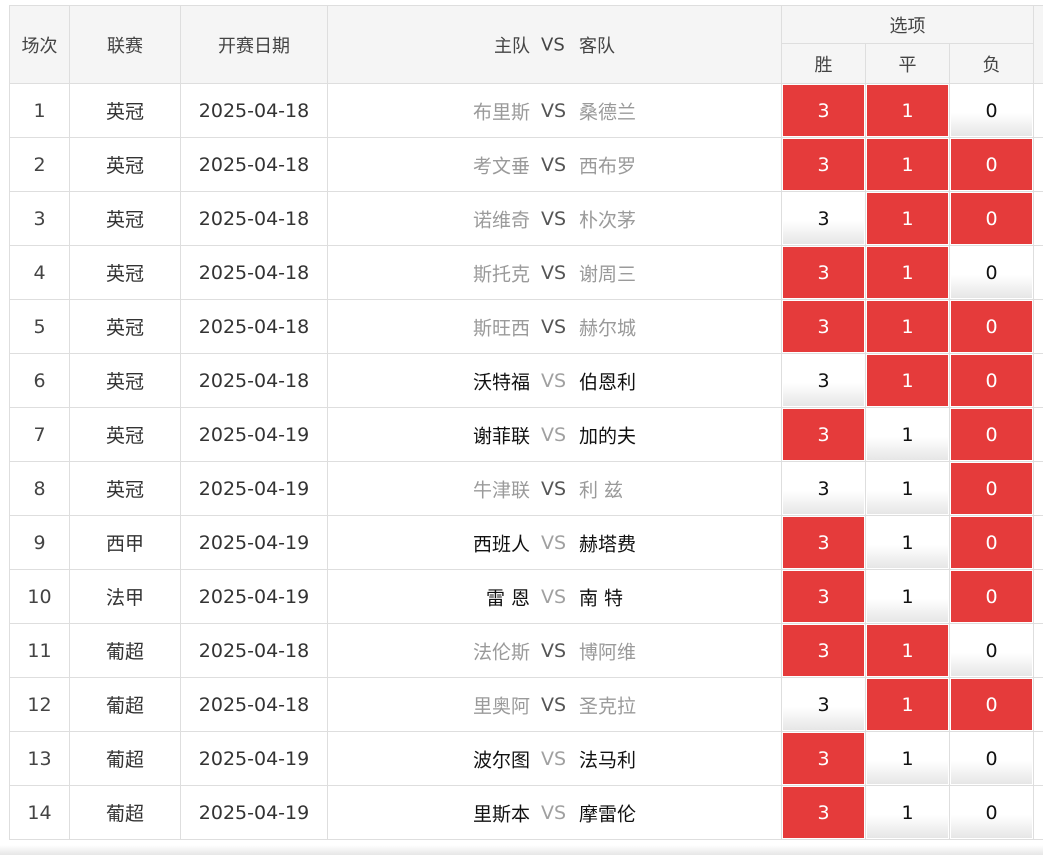 This screenshot has height=855, width=1043. Describe the element at coordinates (601, 598) in the screenshot. I see `away-team: 南 特` at that location.